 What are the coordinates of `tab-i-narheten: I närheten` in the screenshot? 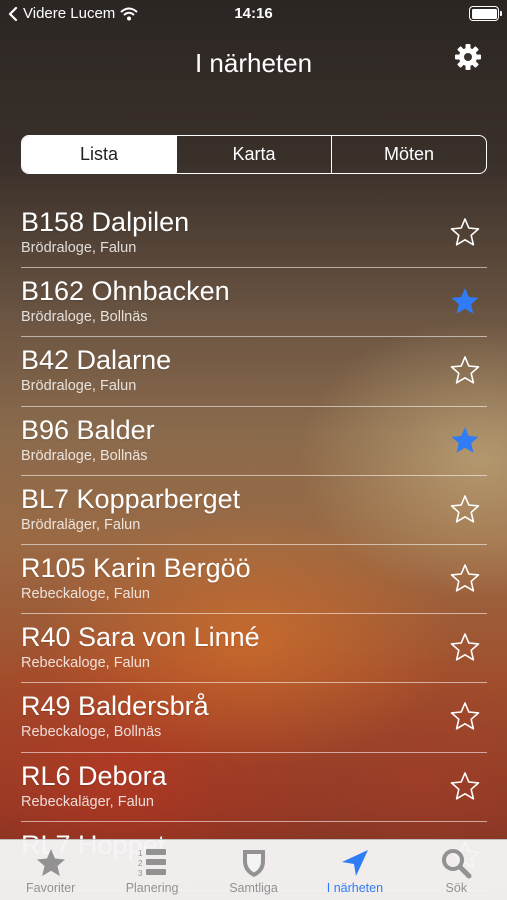 It's located at (354, 870).